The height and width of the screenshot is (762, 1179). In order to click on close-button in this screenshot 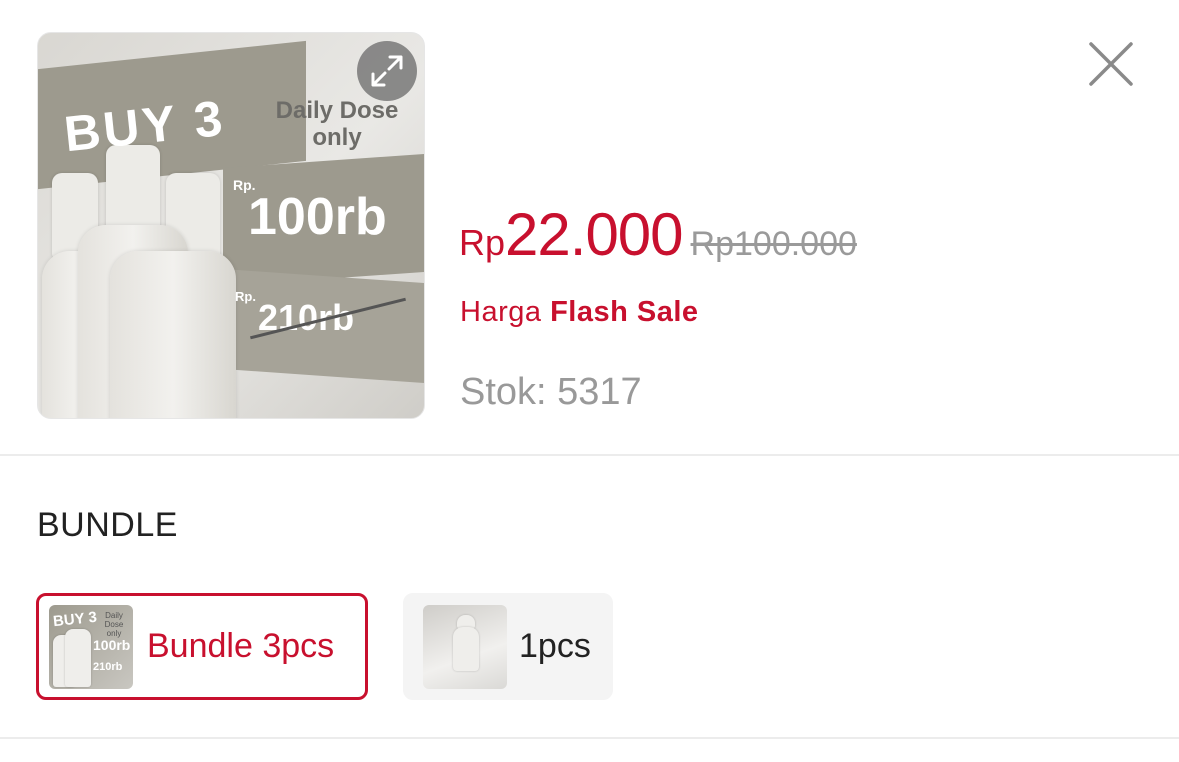, I will do `click(1111, 64)`.